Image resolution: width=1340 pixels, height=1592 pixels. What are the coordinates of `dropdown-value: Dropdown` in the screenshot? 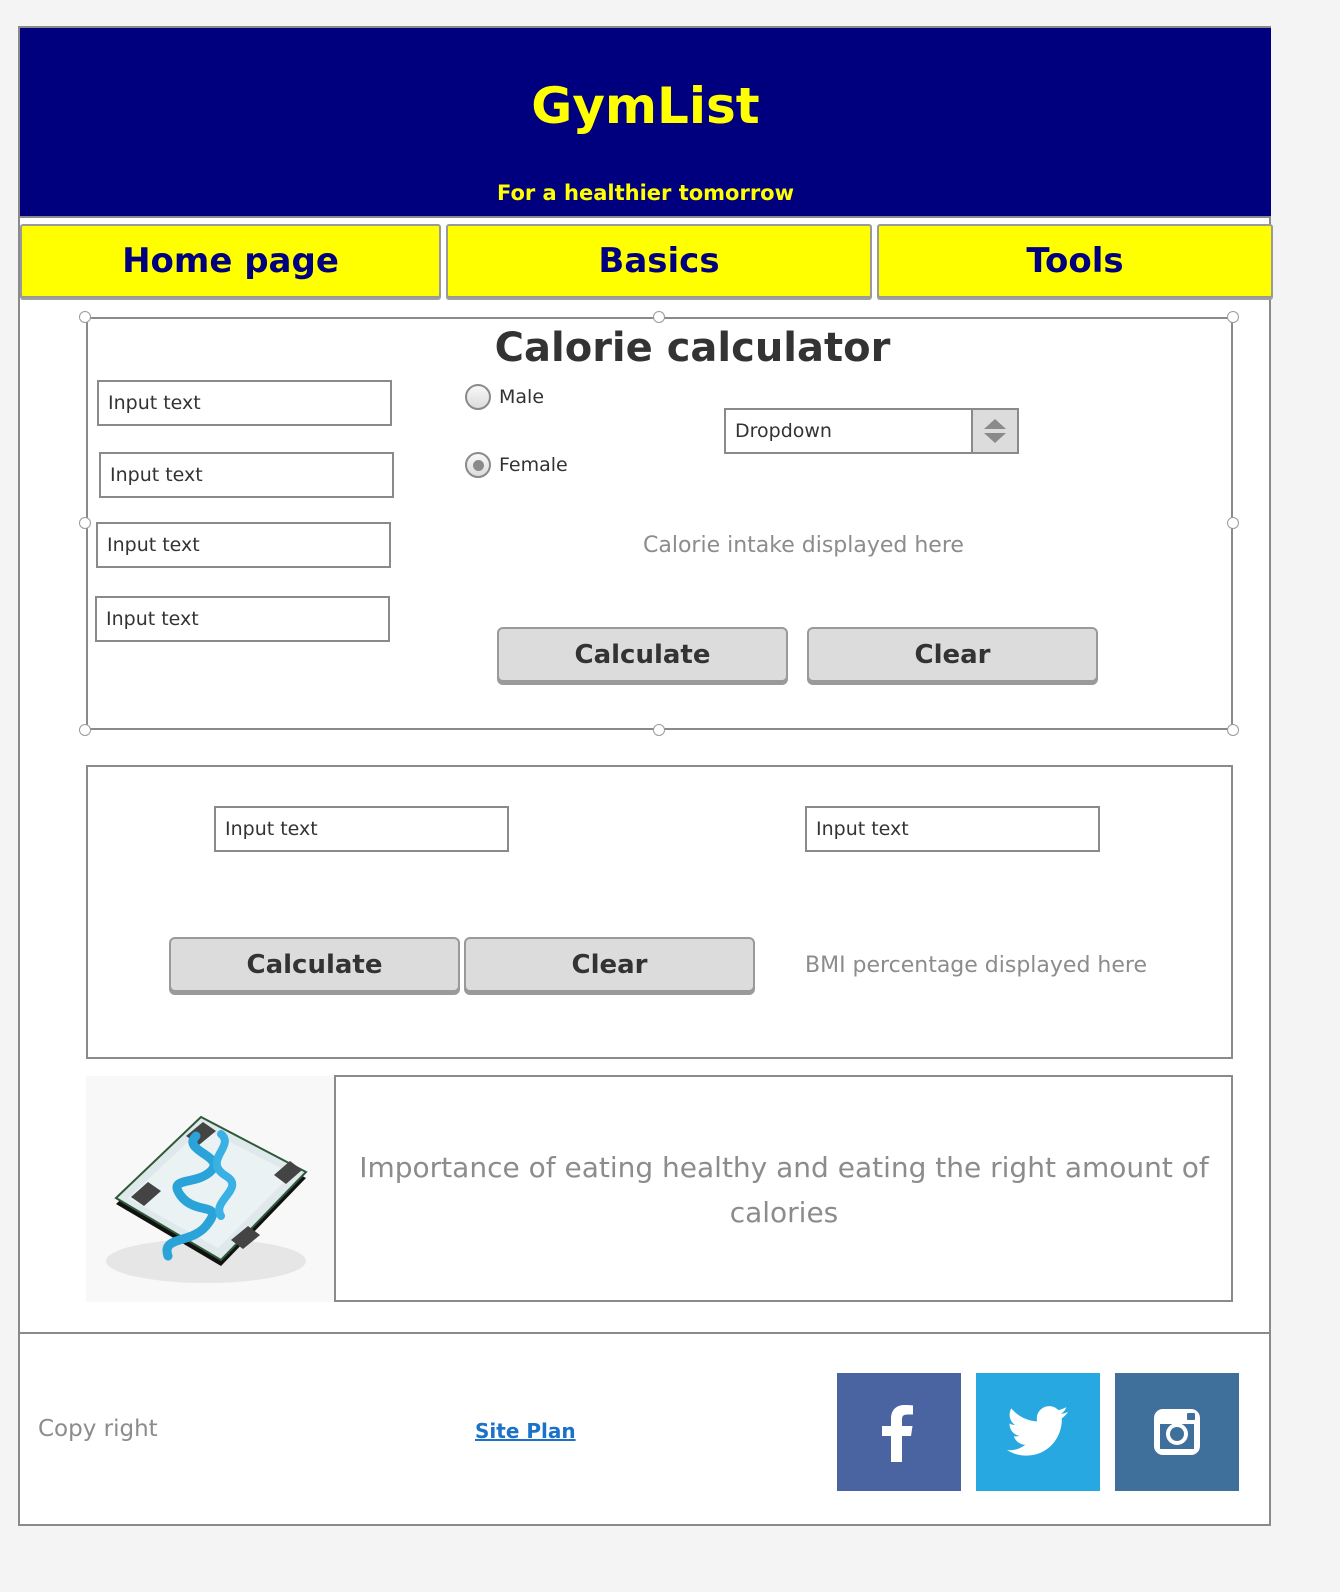 It's located at (783, 431).